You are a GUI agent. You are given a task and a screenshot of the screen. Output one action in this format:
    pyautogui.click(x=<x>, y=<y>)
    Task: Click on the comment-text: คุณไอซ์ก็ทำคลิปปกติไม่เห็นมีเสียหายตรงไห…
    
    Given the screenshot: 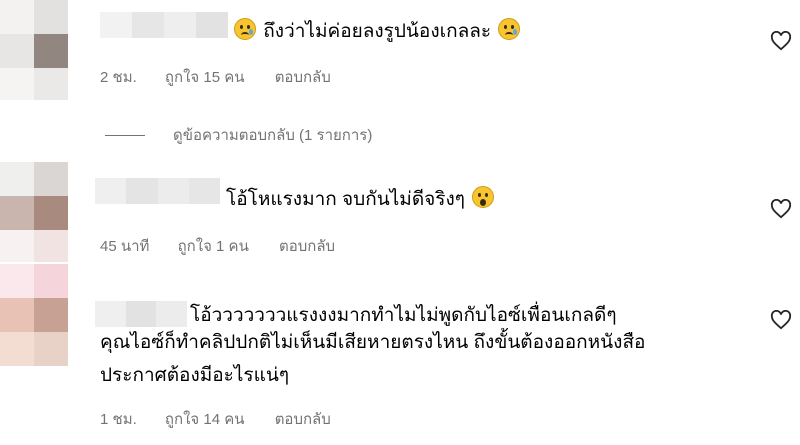 What is the action you would take?
    pyautogui.click(x=372, y=343)
    